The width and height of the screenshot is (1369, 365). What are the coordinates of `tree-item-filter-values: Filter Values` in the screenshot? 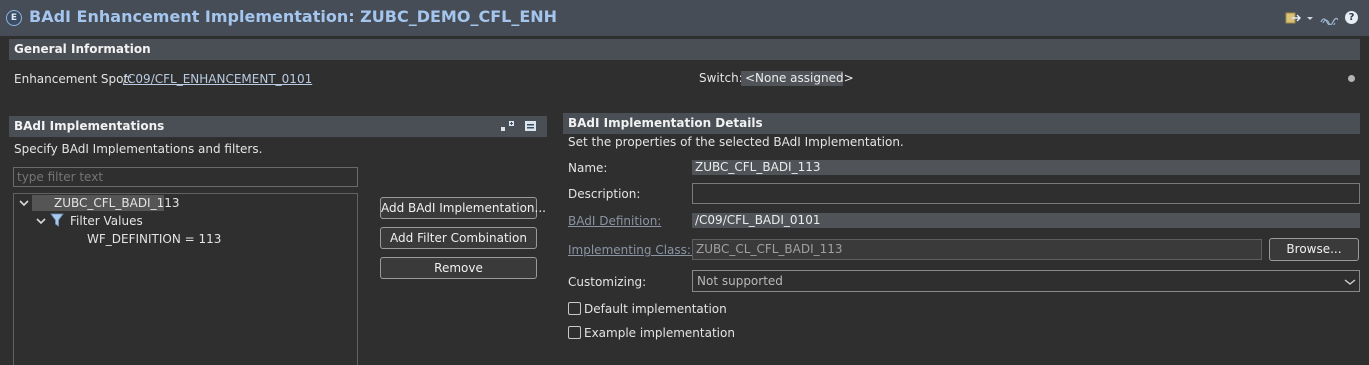 It's located at (106, 221).